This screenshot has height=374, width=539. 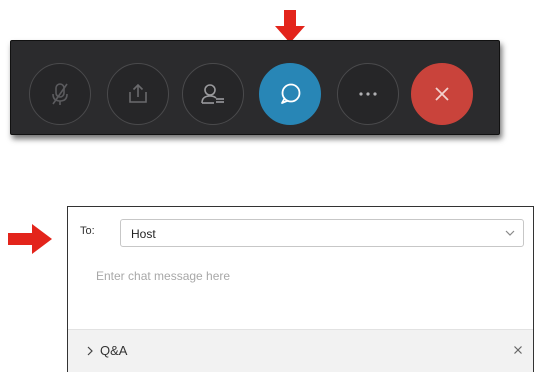 I want to click on share-icon, so click(x=138, y=93).